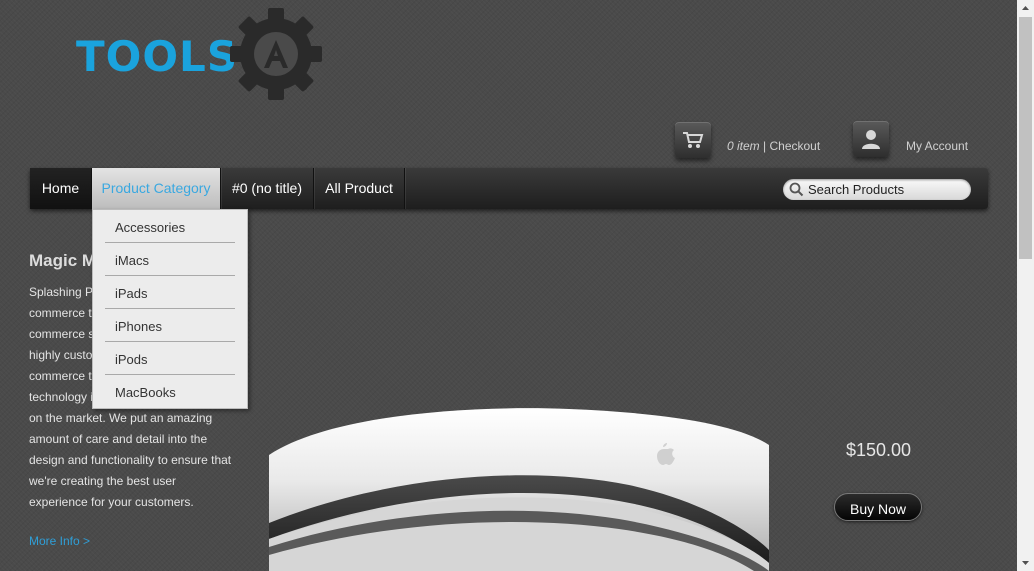  I want to click on my-account-link: My Account, so click(937, 146).